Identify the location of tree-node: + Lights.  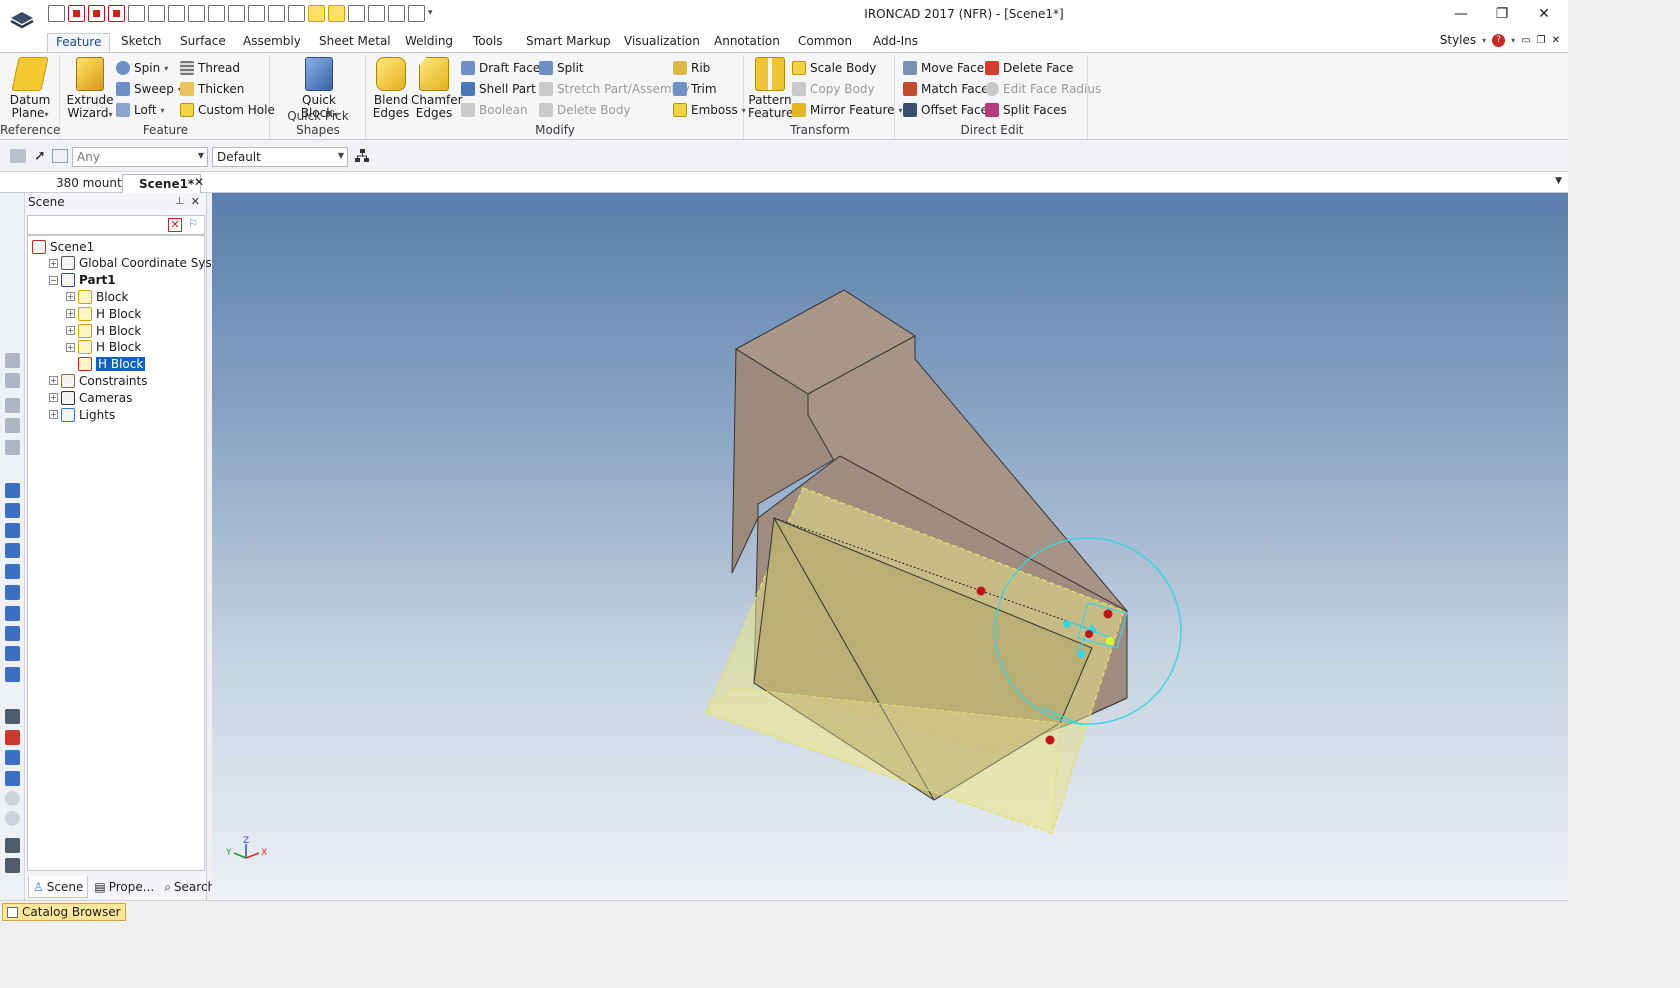
(82, 414).